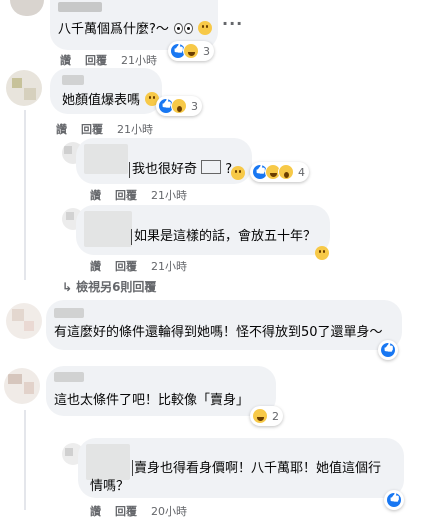 The image size is (440, 521). What do you see at coordinates (183, 31) in the screenshot?
I see `eyes-emoji-icon` at bounding box center [183, 31].